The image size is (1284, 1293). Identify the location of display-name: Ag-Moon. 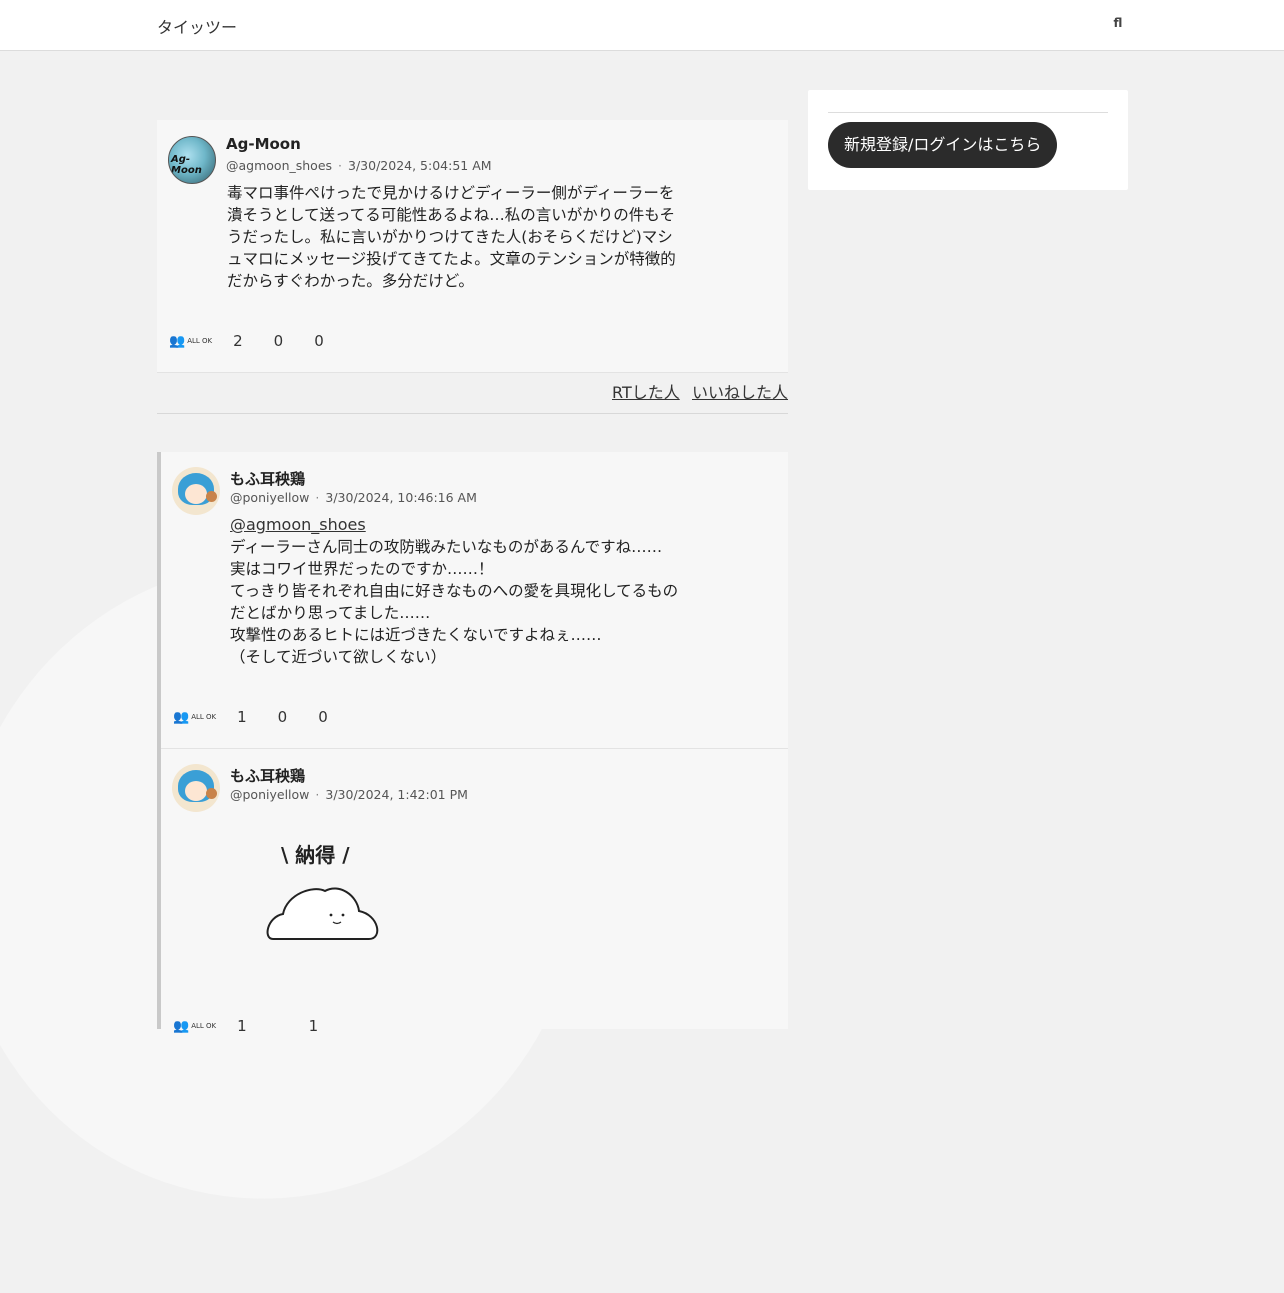
(263, 144).